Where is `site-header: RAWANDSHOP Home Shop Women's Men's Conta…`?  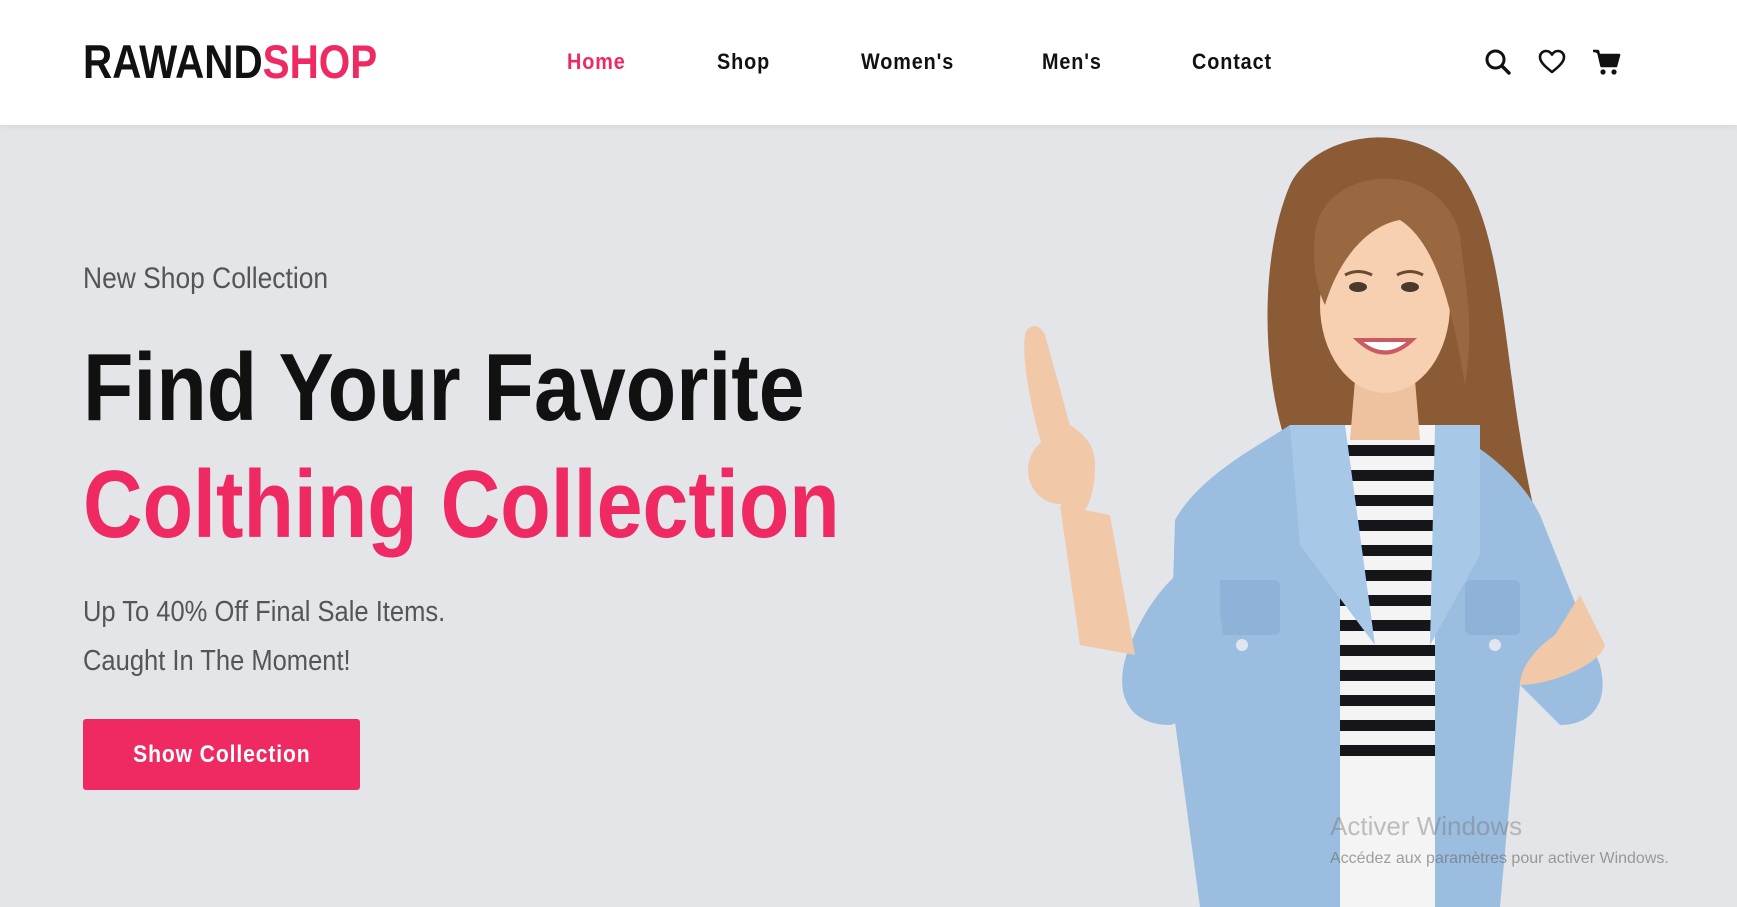
site-header: RAWANDSHOP Home Shop Women's Men's Conta… is located at coordinates (868, 62).